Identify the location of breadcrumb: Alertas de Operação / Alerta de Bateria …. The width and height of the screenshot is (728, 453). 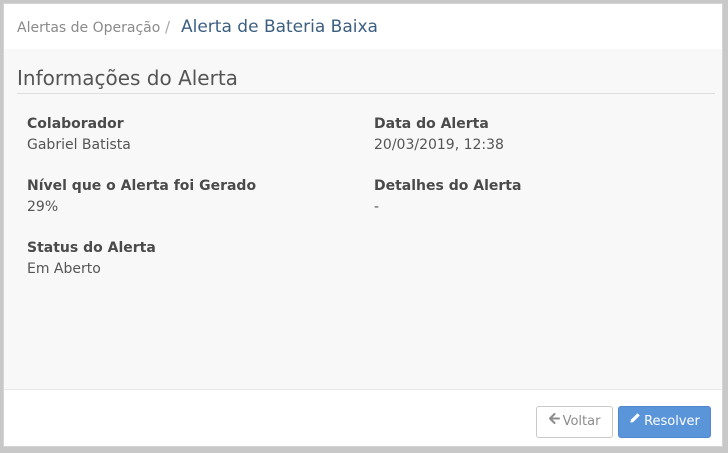
(363, 26).